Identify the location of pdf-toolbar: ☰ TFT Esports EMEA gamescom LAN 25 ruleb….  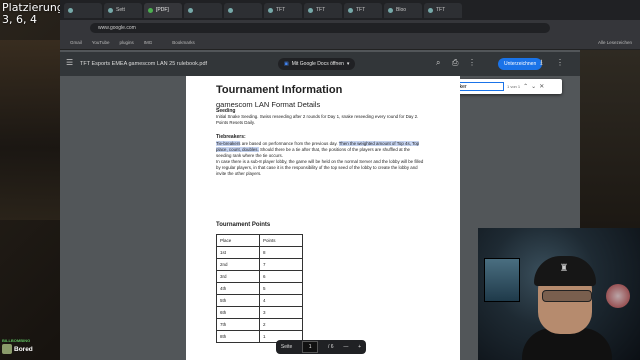
(320, 64).